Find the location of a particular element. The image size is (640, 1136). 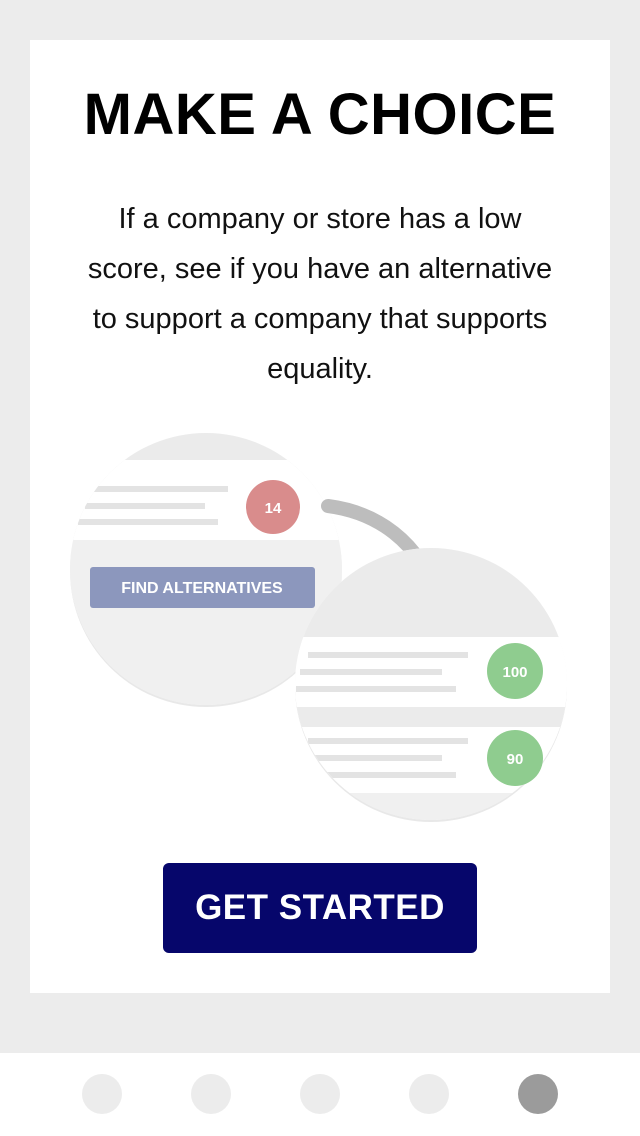

low-score-value: 14 is located at coordinates (273, 508).